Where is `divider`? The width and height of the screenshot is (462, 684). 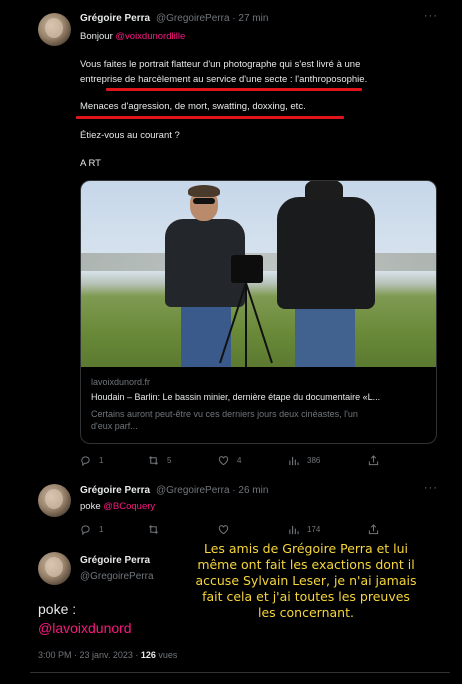 divider is located at coordinates (240, 672).